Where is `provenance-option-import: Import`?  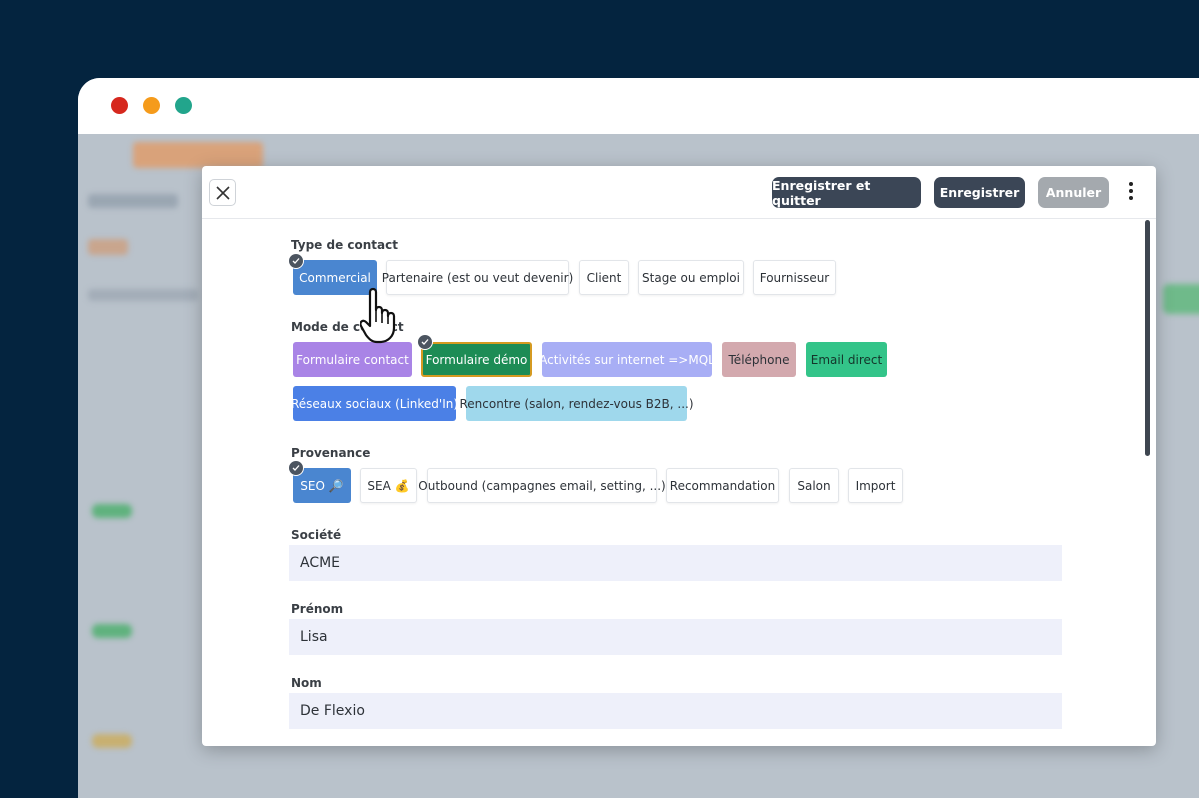
provenance-option-import: Import is located at coordinates (875, 485).